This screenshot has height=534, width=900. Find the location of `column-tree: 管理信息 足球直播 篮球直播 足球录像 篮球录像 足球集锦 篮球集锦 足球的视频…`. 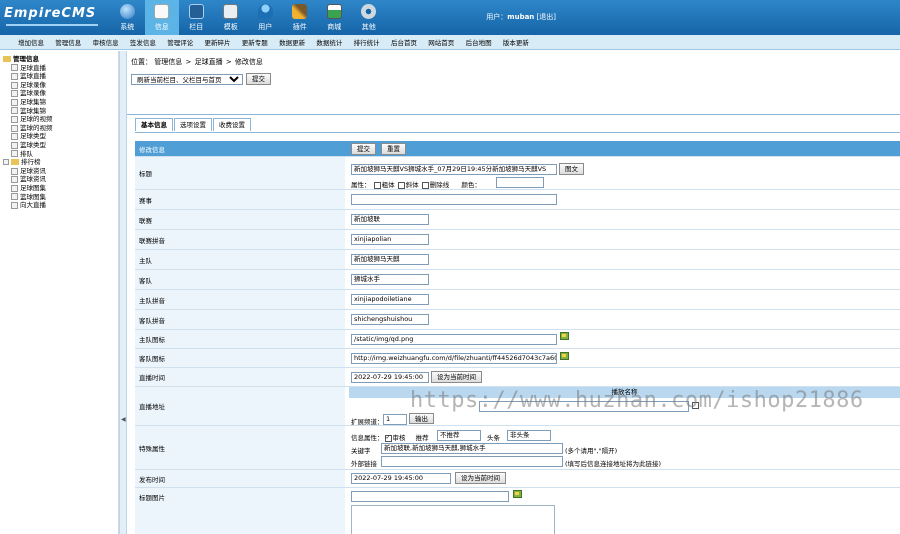

column-tree: 管理信息 足球直播 篮球直播 足球录像 篮球录像 足球集锦 篮球集锦 足球的视频… is located at coordinates (28, 132).